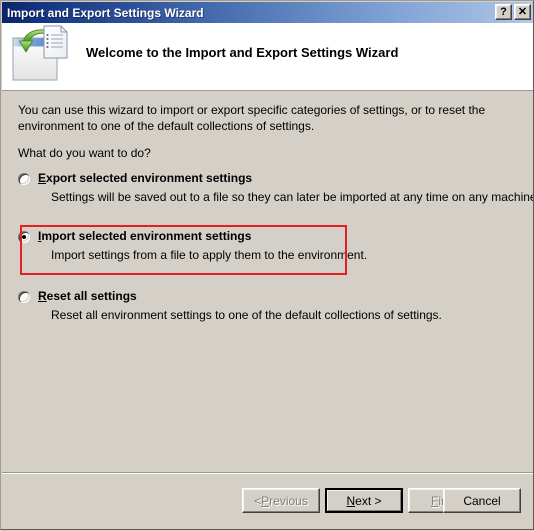 The width and height of the screenshot is (534, 530). Describe the element at coordinates (24, 297) in the screenshot. I see `radio-reset` at that location.